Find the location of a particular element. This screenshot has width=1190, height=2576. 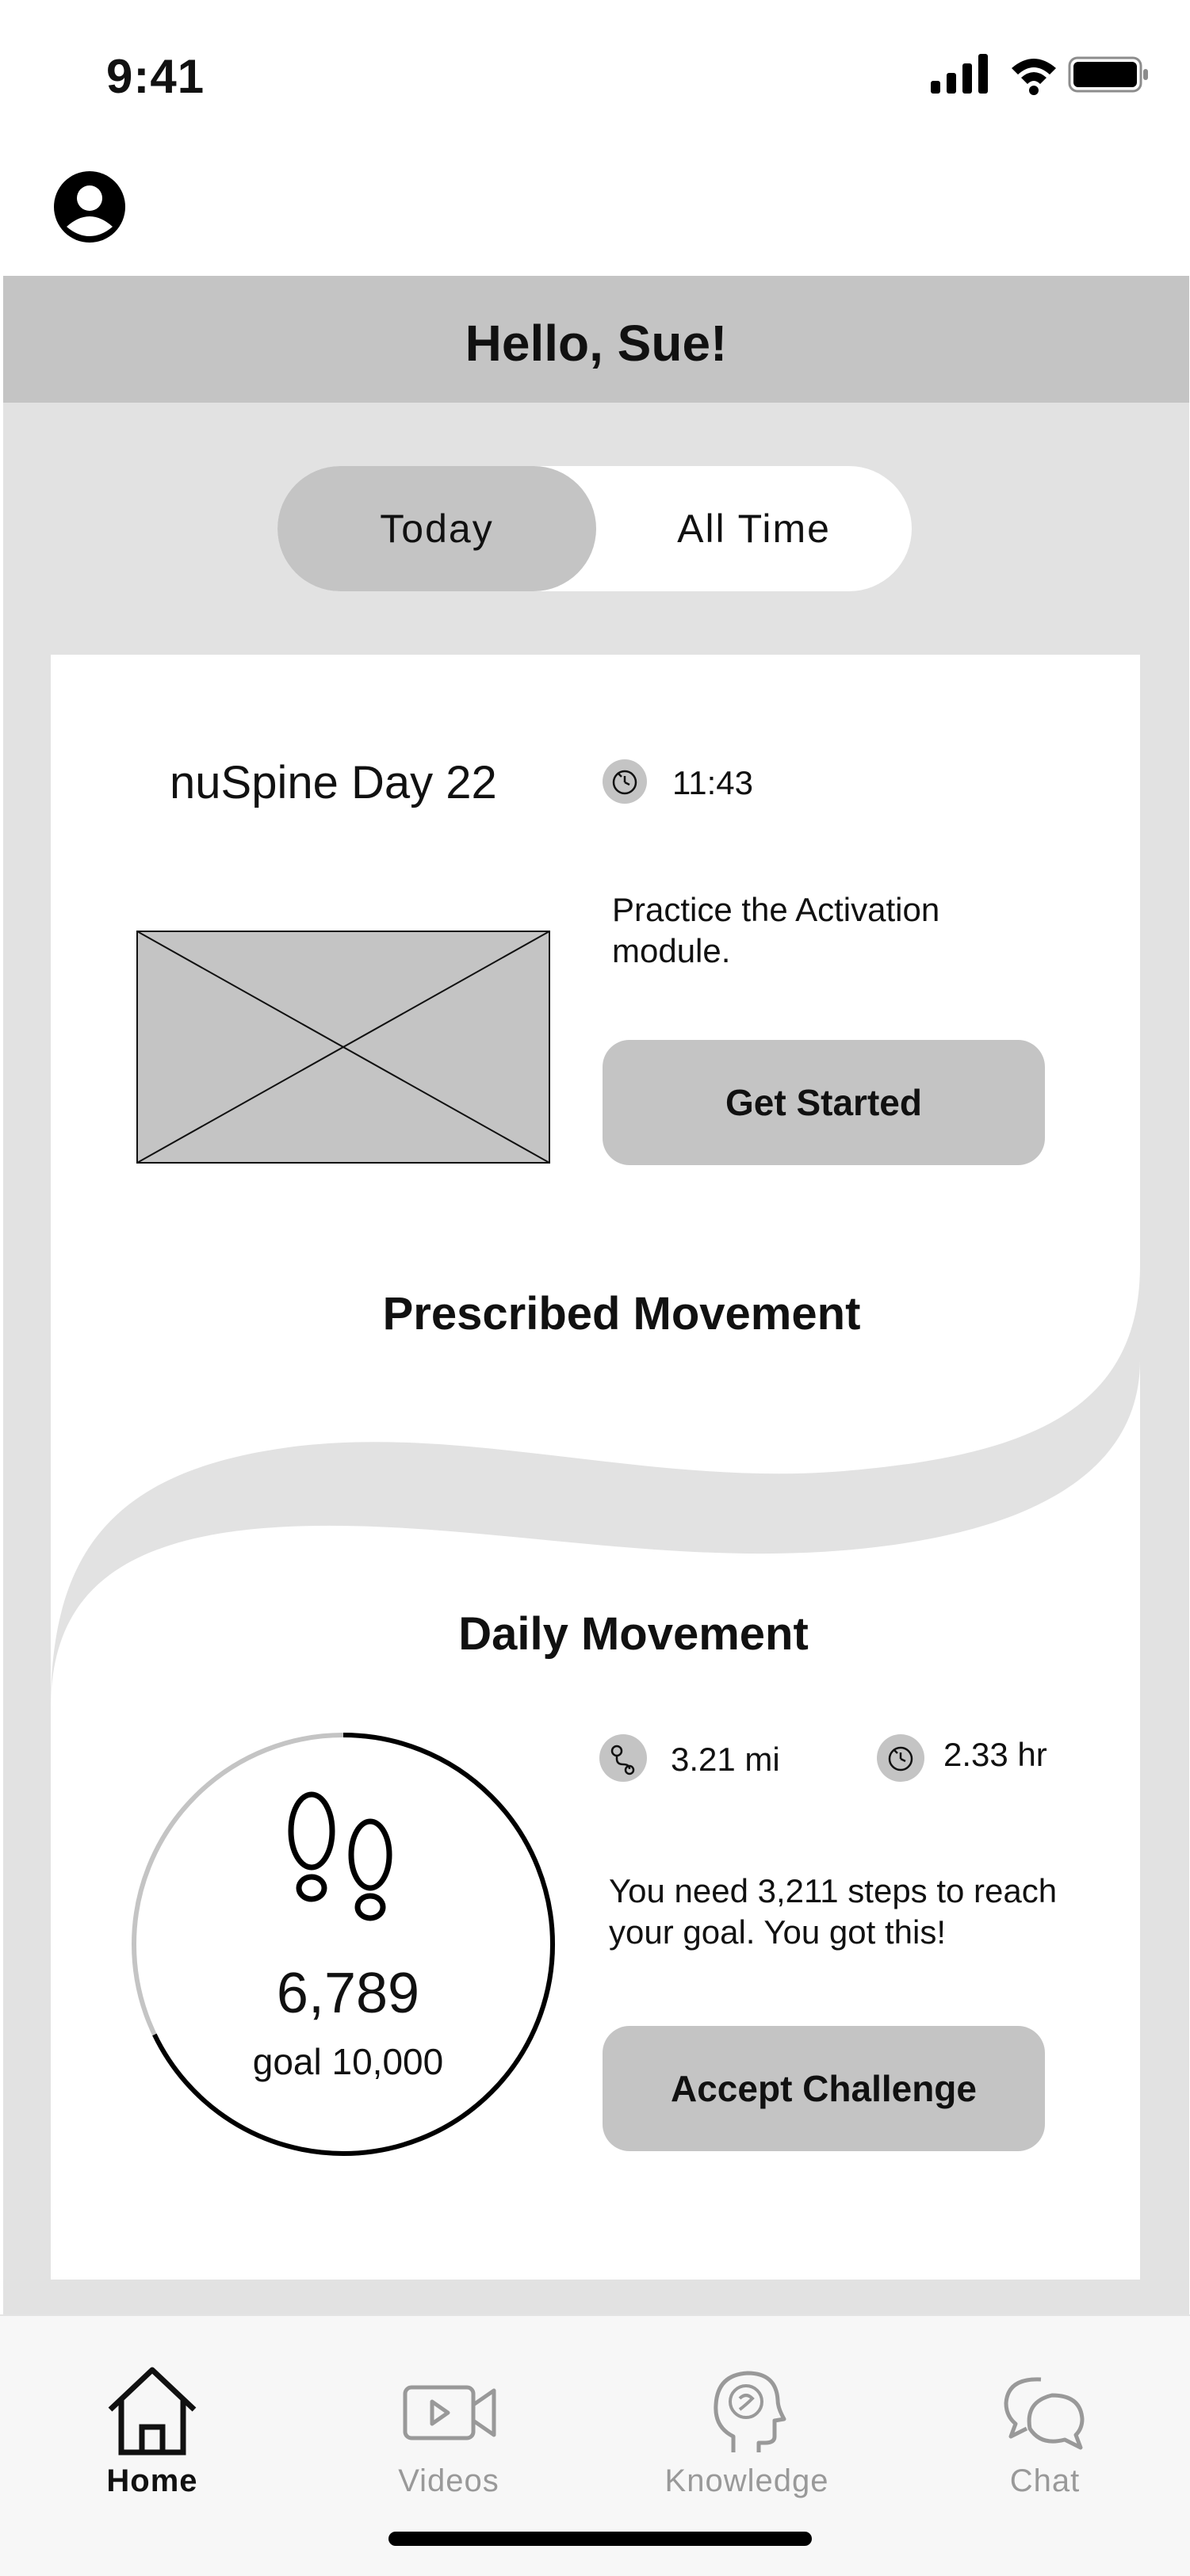

status-icons is located at coordinates (1039, 74).